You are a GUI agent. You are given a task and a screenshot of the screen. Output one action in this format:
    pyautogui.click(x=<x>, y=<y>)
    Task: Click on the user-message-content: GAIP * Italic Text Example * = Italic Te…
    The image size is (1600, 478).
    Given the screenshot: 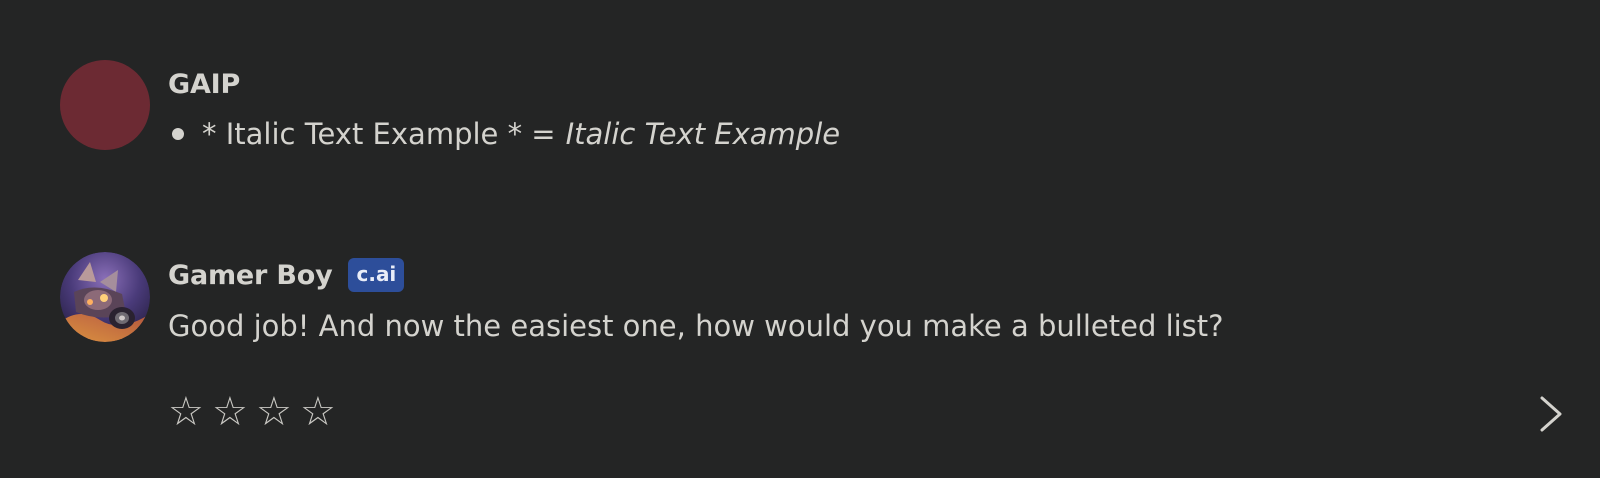 What is the action you would take?
    pyautogui.click(x=504, y=109)
    